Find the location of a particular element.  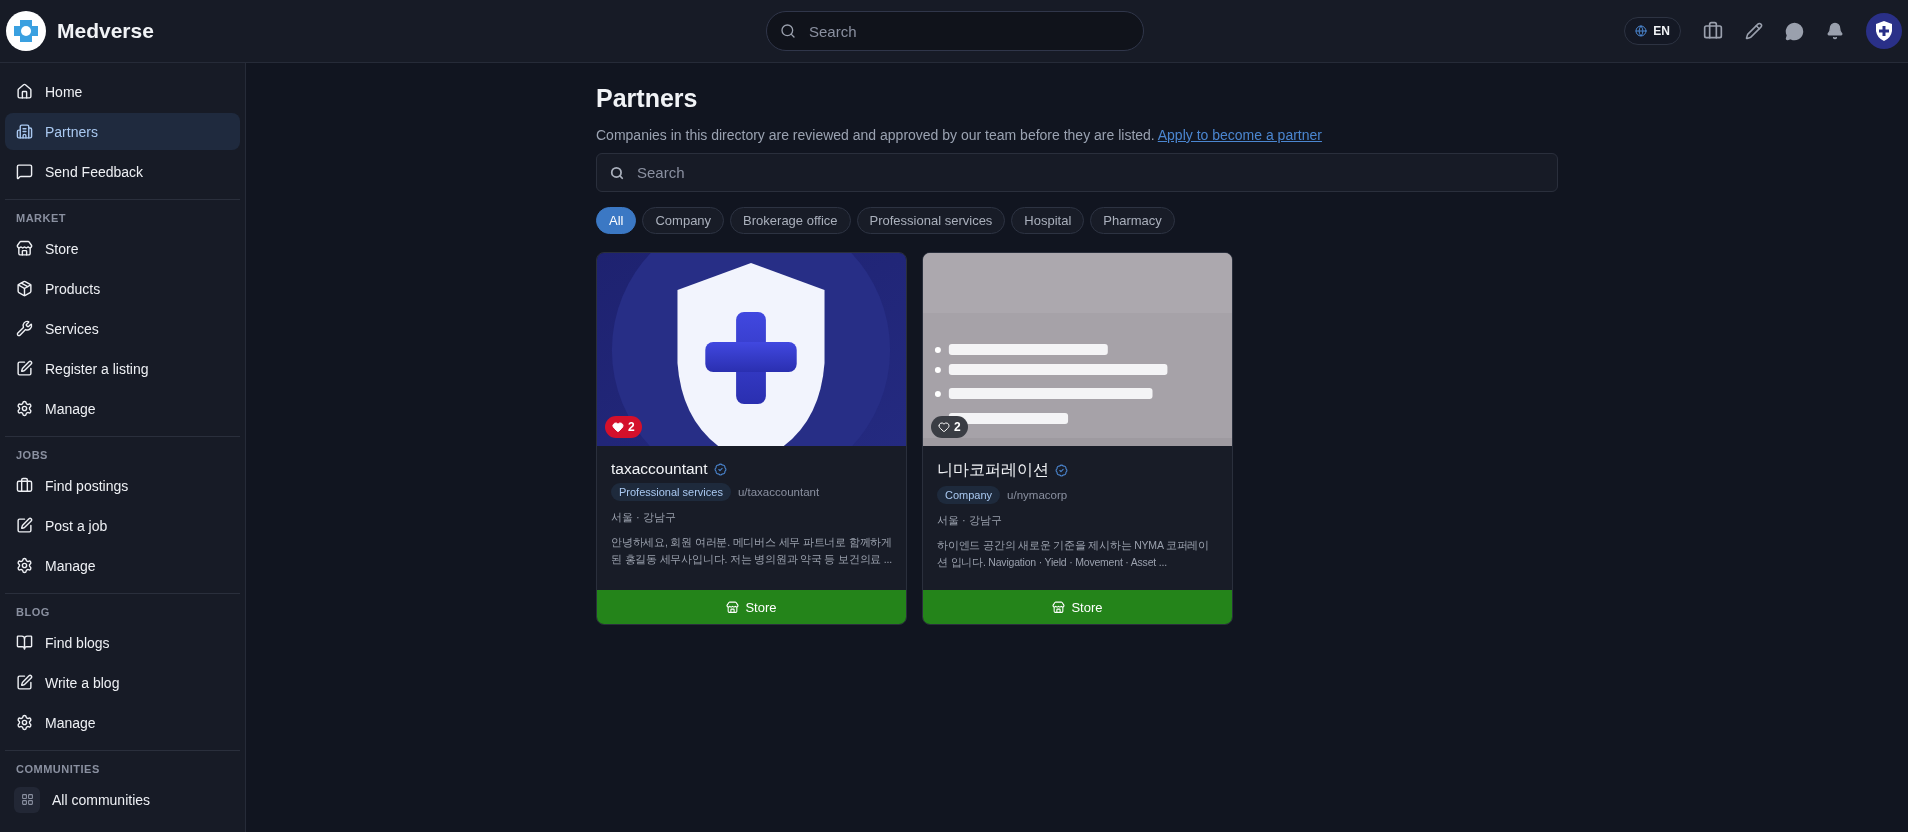

filter-chip: Hospital is located at coordinates (1048, 220).